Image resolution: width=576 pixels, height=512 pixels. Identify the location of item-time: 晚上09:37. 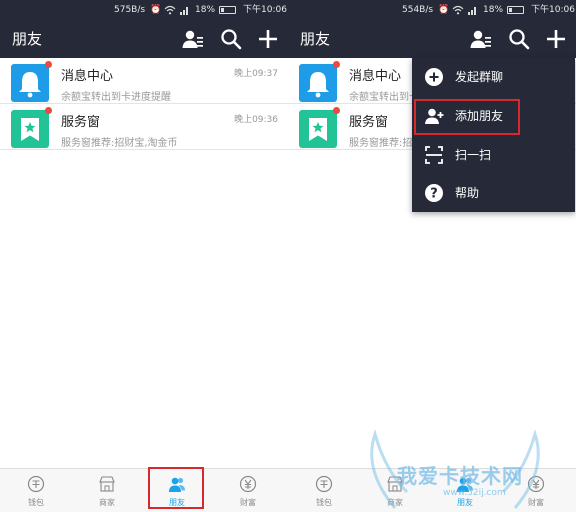
(256, 74).